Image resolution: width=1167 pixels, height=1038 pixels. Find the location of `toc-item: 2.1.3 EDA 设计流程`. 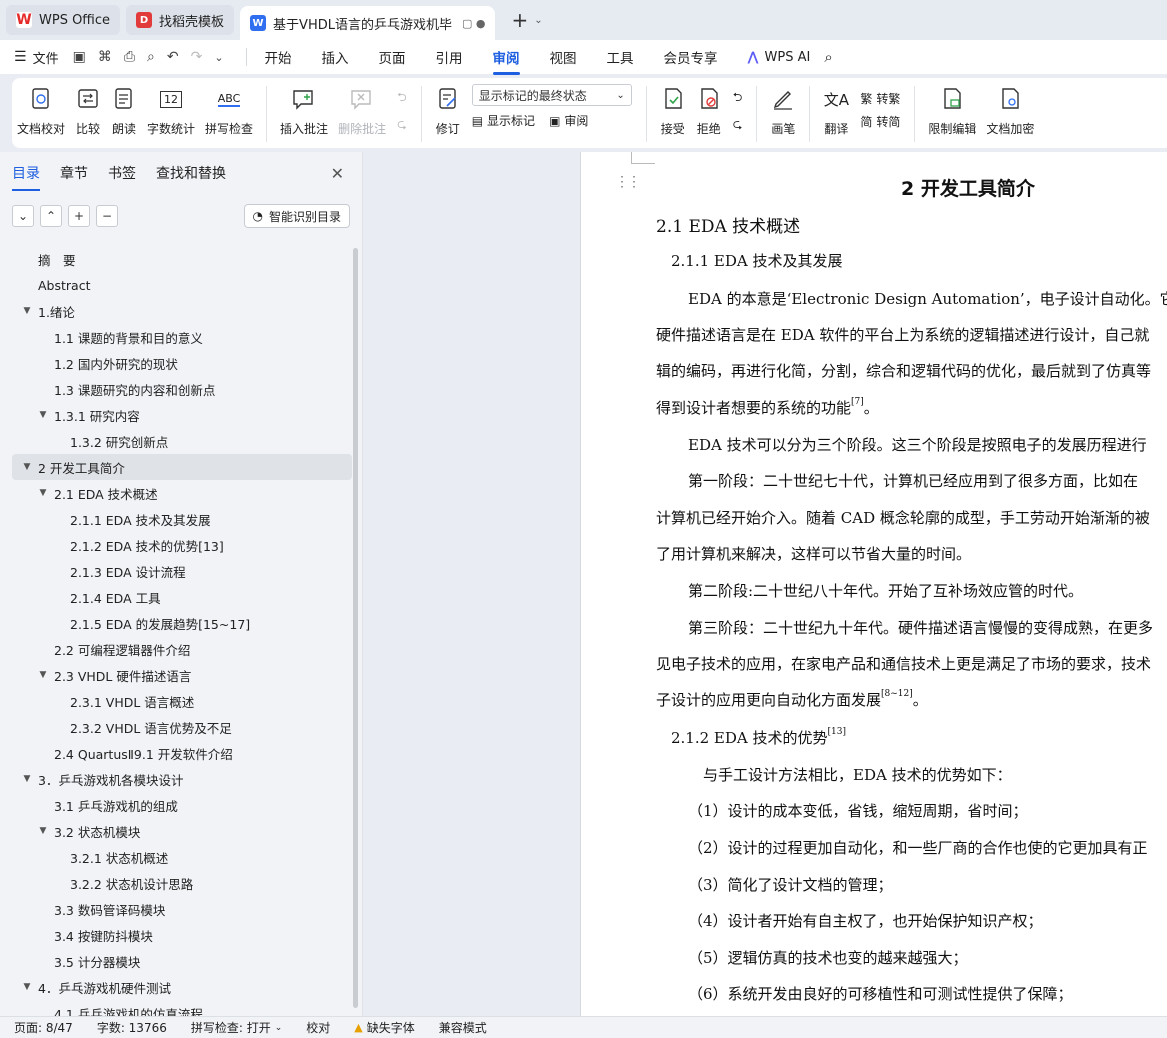

toc-item: 2.1.3 EDA 设计流程 is located at coordinates (182, 571).